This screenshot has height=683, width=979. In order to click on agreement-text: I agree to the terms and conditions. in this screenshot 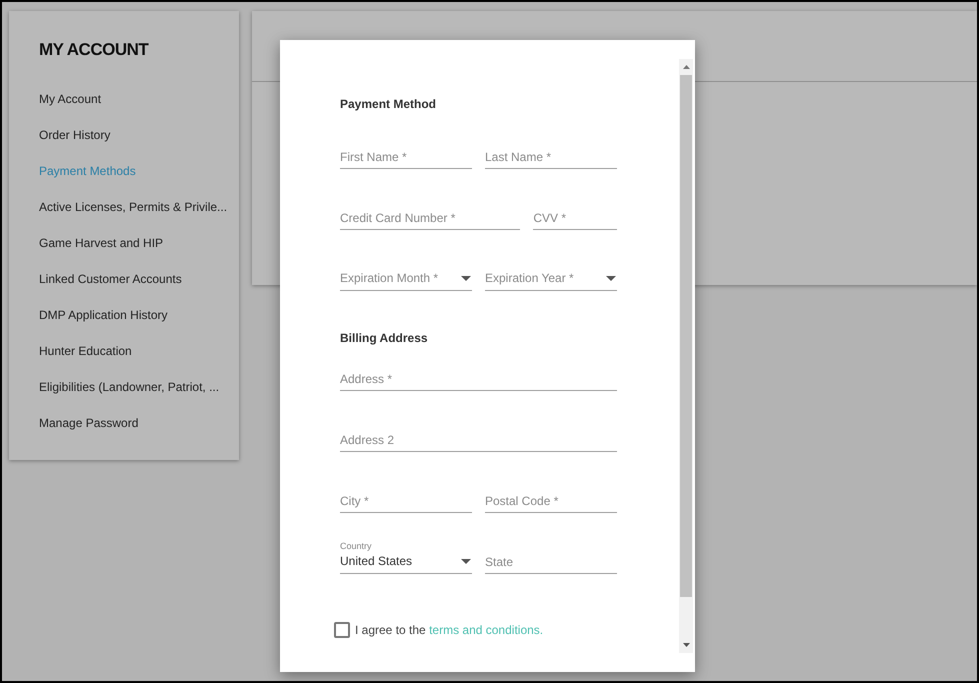, I will do `click(449, 630)`.